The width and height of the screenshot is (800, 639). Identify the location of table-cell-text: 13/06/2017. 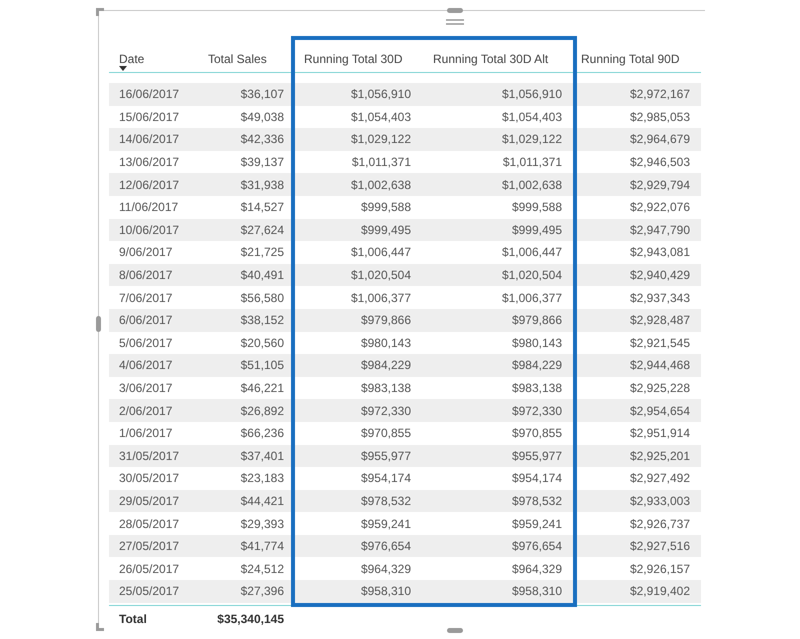
(149, 163).